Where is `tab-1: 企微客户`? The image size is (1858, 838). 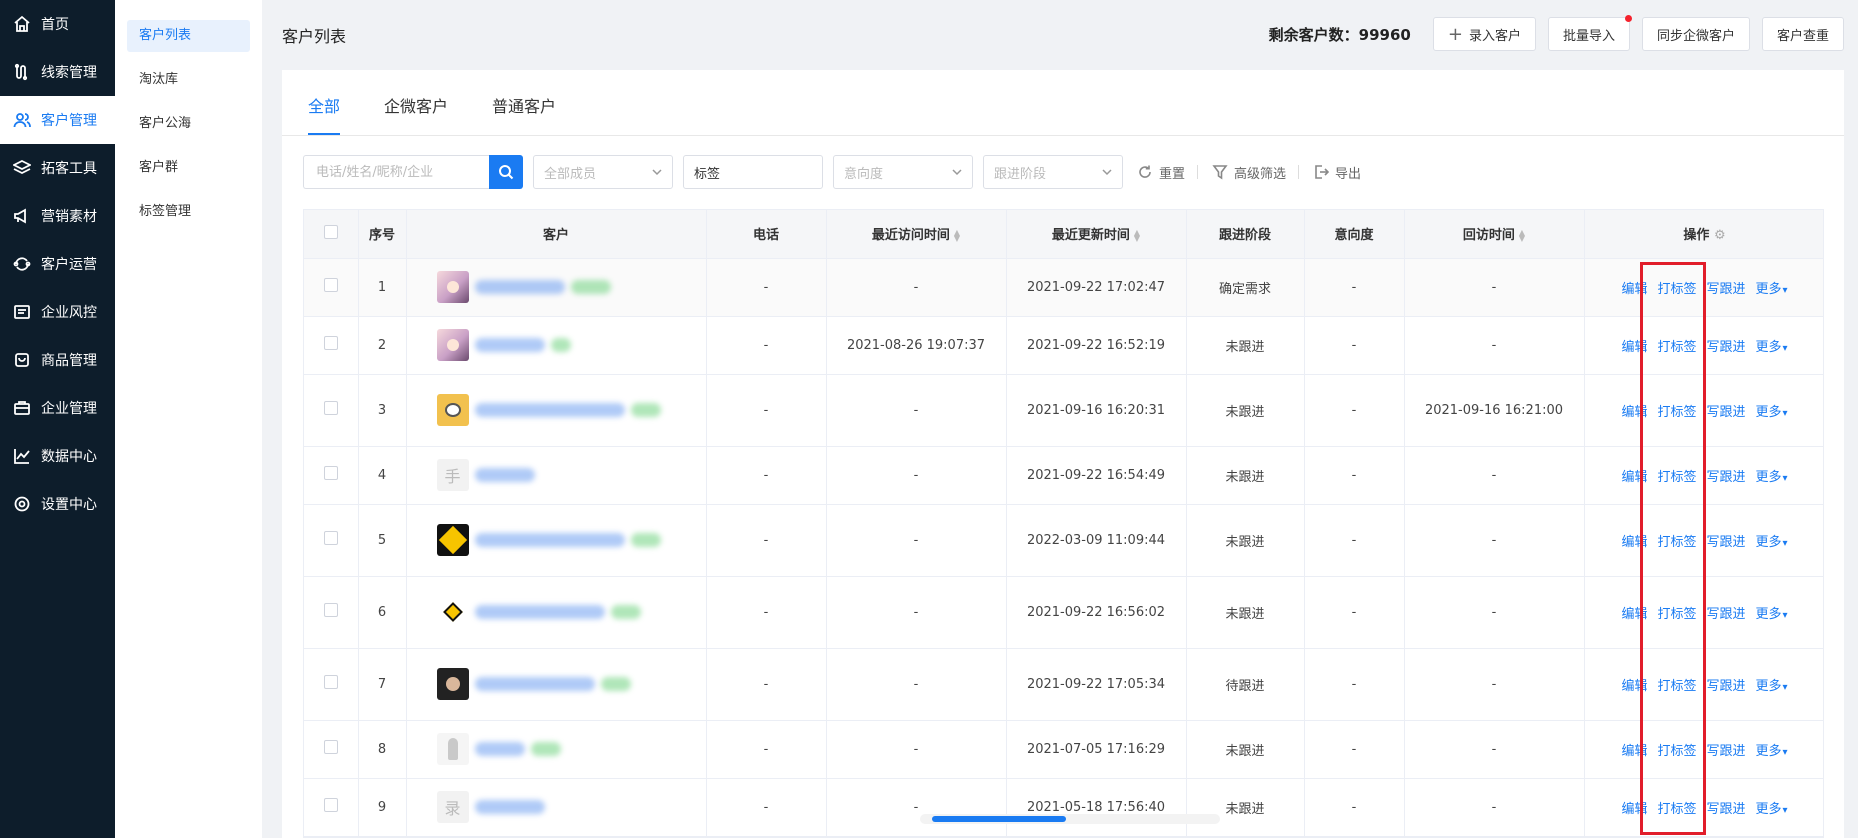 tab-1: 企微客户 is located at coordinates (416, 114).